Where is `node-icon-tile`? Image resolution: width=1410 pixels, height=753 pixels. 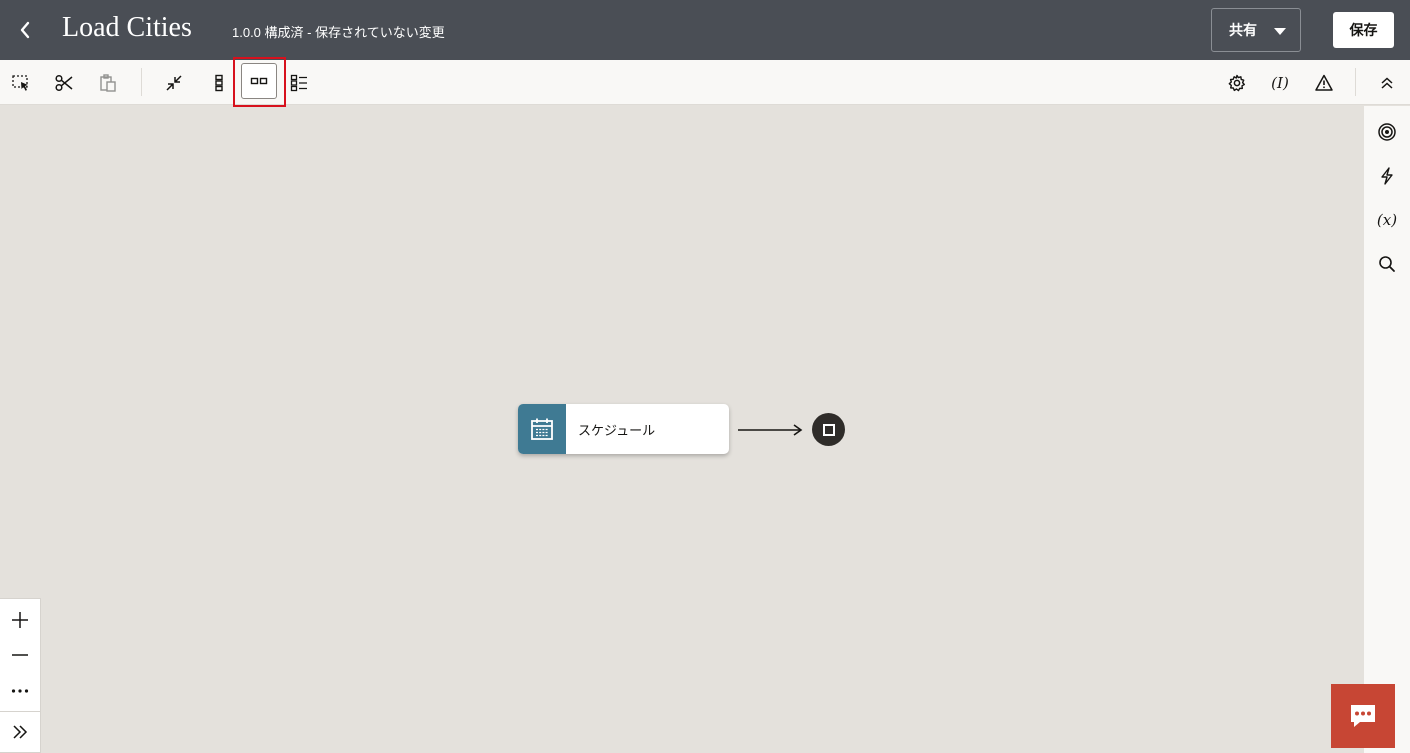 node-icon-tile is located at coordinates (542, 429).